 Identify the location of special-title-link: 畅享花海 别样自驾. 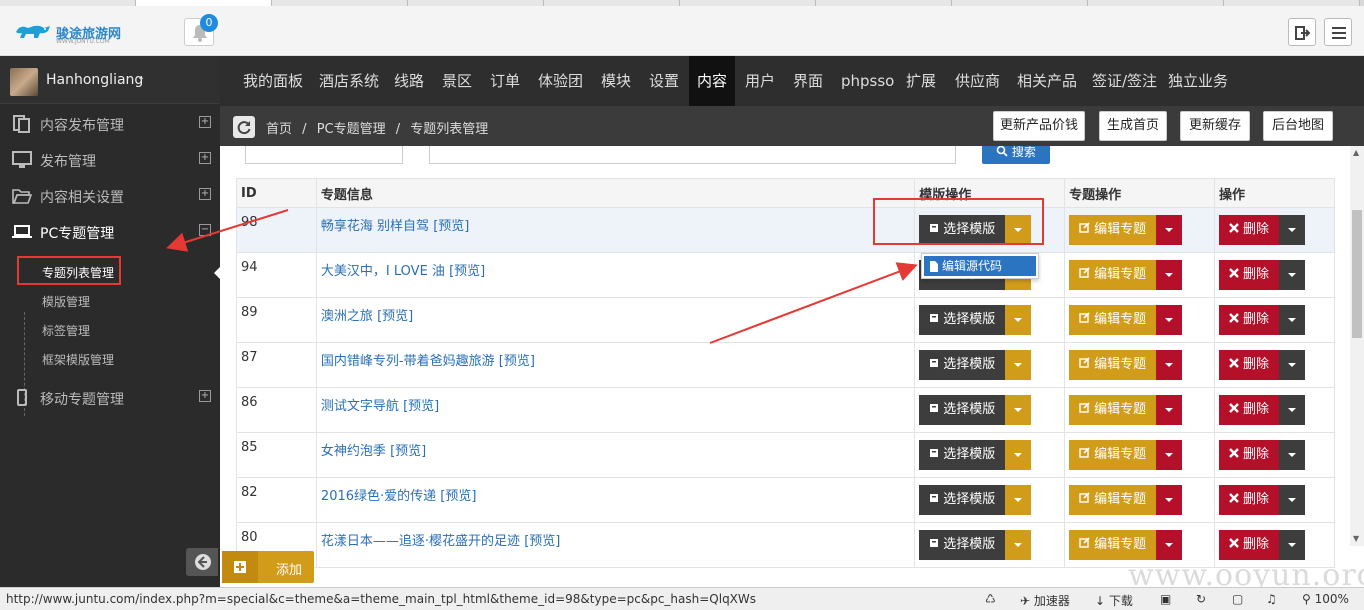
(375, 226).